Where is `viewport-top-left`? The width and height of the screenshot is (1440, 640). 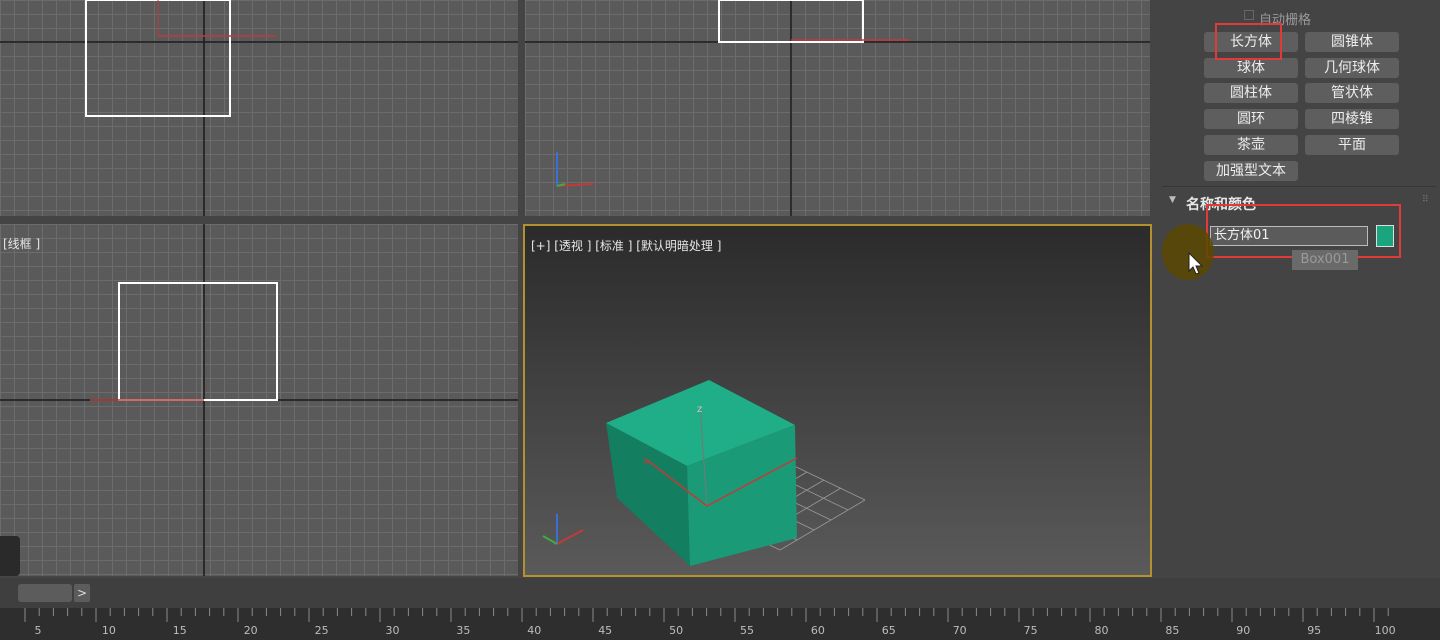 viewport-top-left is located at coordinates (259, 108).